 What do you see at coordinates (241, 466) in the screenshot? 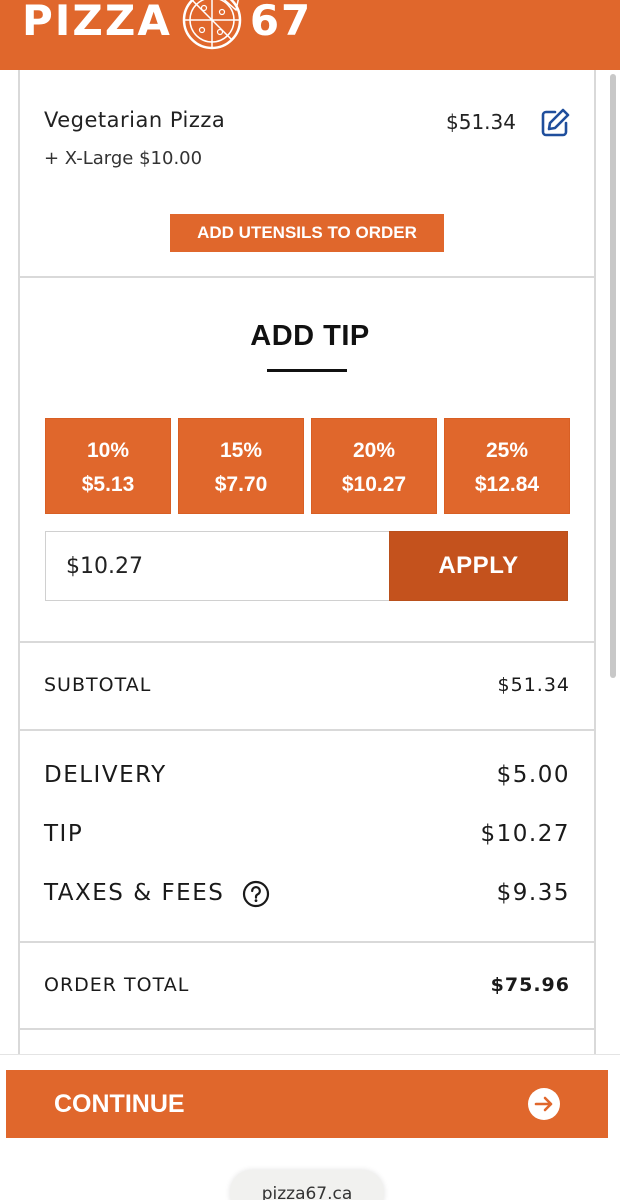
I see `tip-option-15: 15% $7.70` at bounding box center [241, 466].